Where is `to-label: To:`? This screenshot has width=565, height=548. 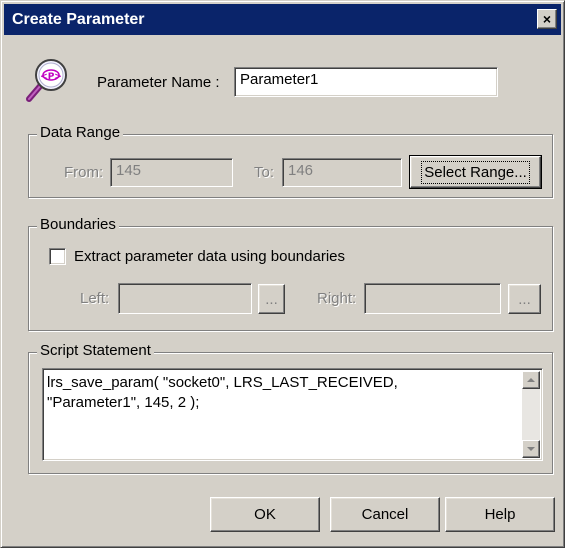
to-label: To: is located at coordinates (264, 172).